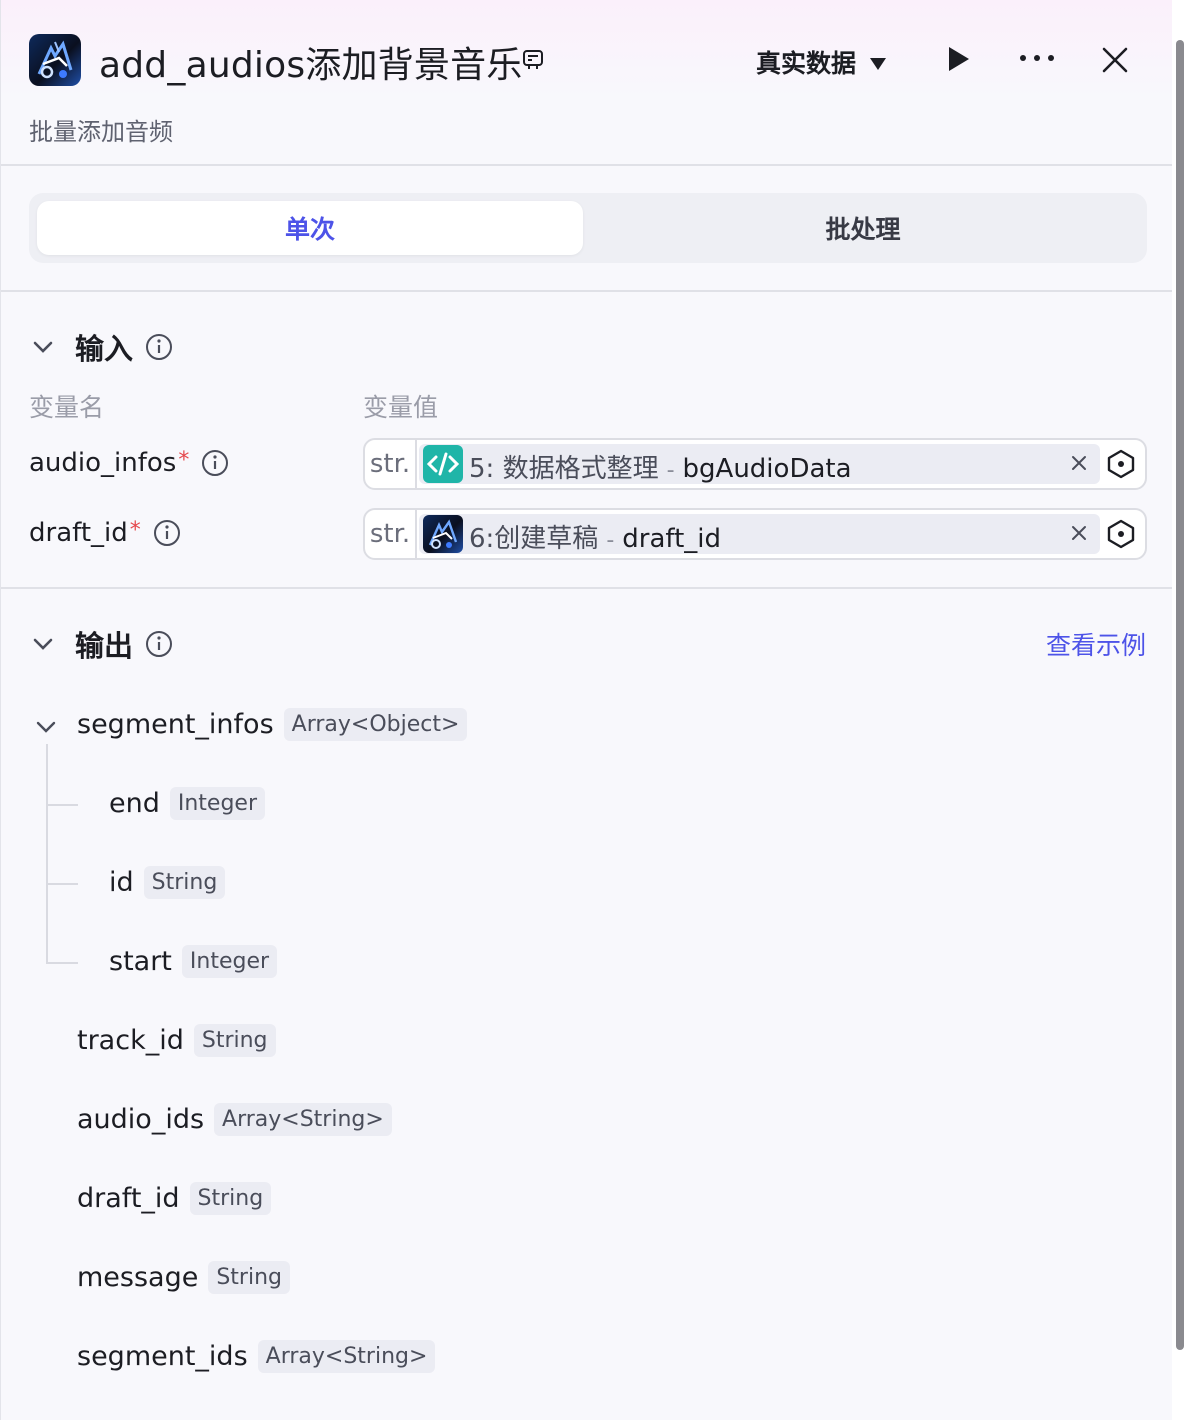 Image resolution: width=1186 pixels, height=1420 pixels. What do you see at coordinates (759, 534) in the screenshot?
I see `reference-chip: 6:创建草稿 - draft_id` at bounding box center [759, 534].